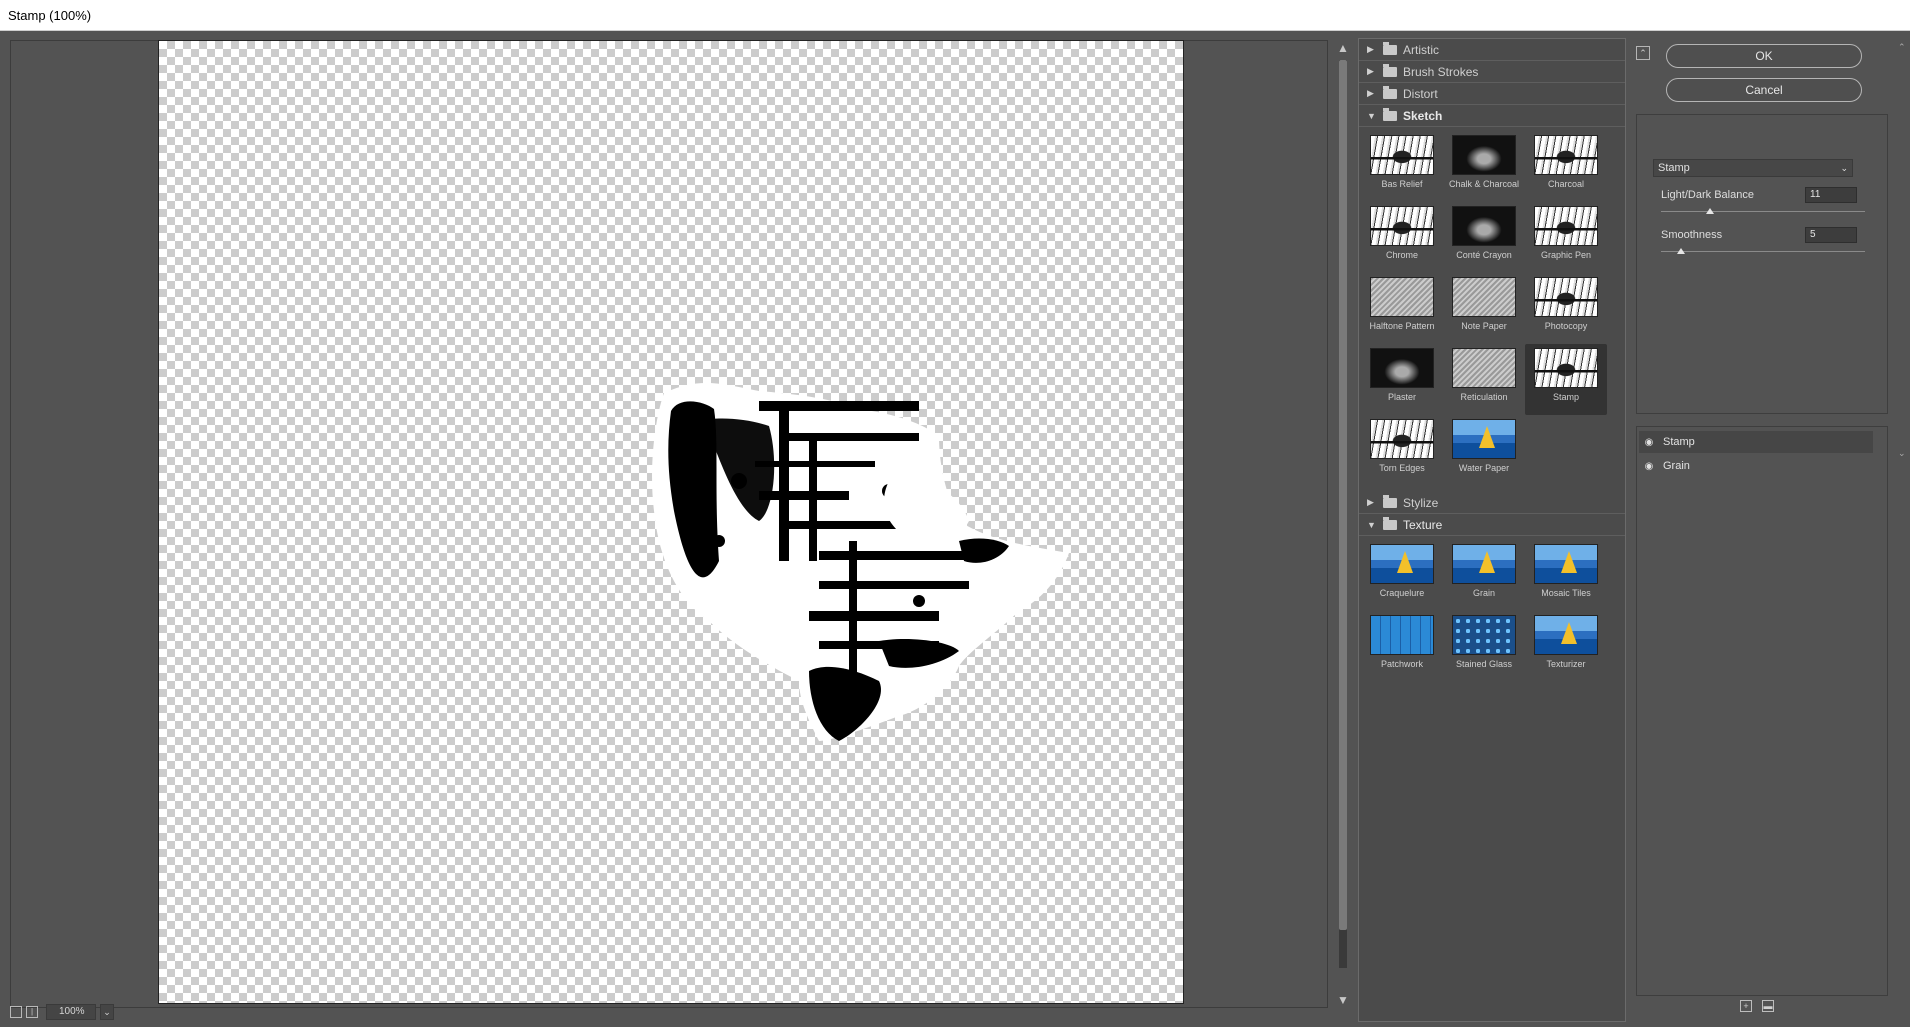 This screenshot has width=1910, height=1027. Describe the element at coordinates (1402, 184) in the screenshot. I see `filter-label: Bas Relief` at that location.